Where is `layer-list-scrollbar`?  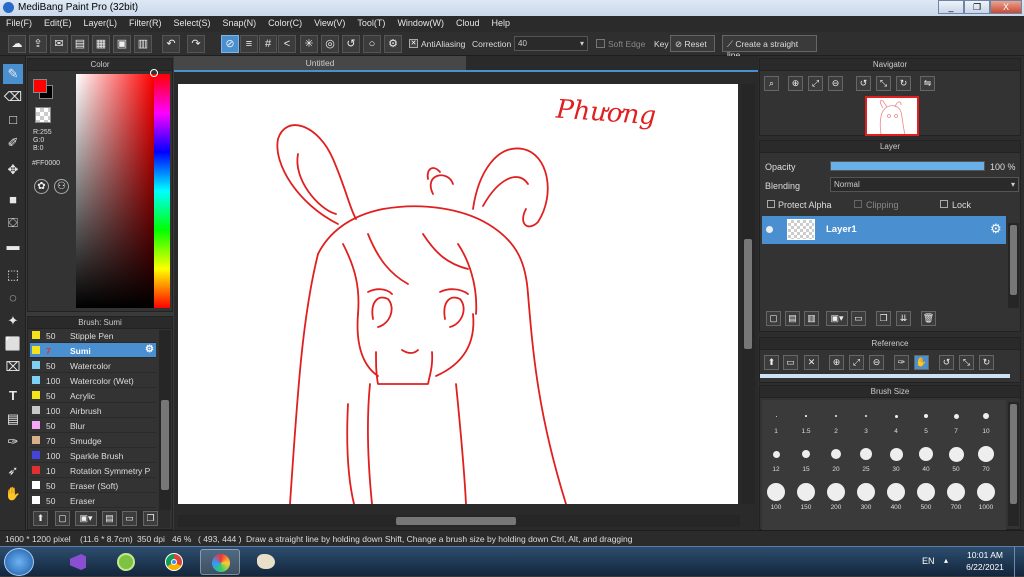
layer-list-scrollbar is located at coordinates (1013, 265).